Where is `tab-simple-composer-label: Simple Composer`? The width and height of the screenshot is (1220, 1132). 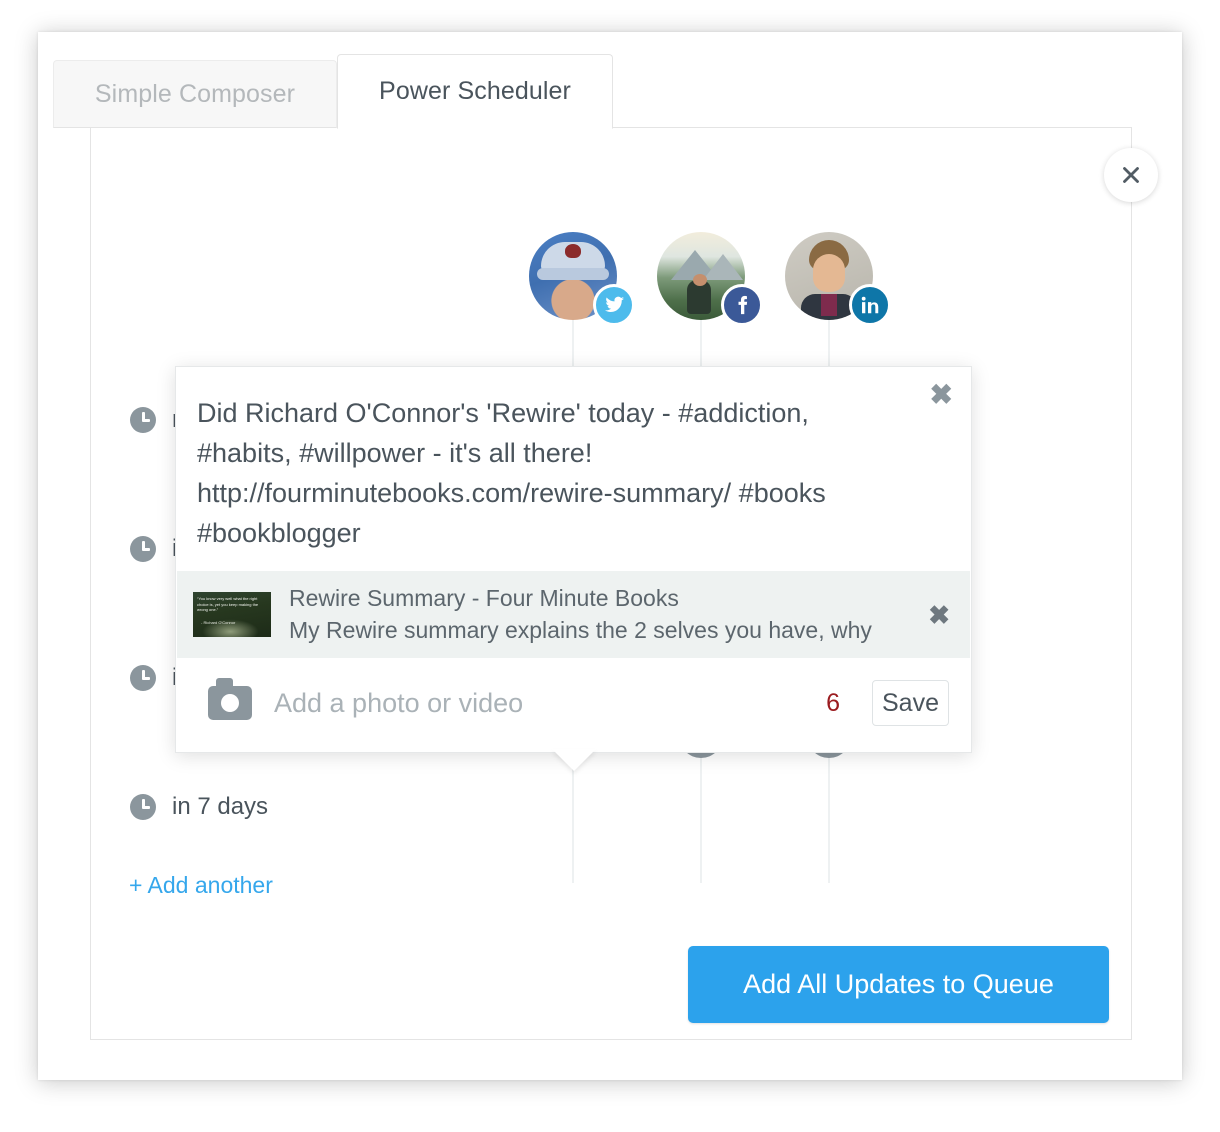
tab-simple-composer-label: Simple Composer is located at coordinates (195, 93).